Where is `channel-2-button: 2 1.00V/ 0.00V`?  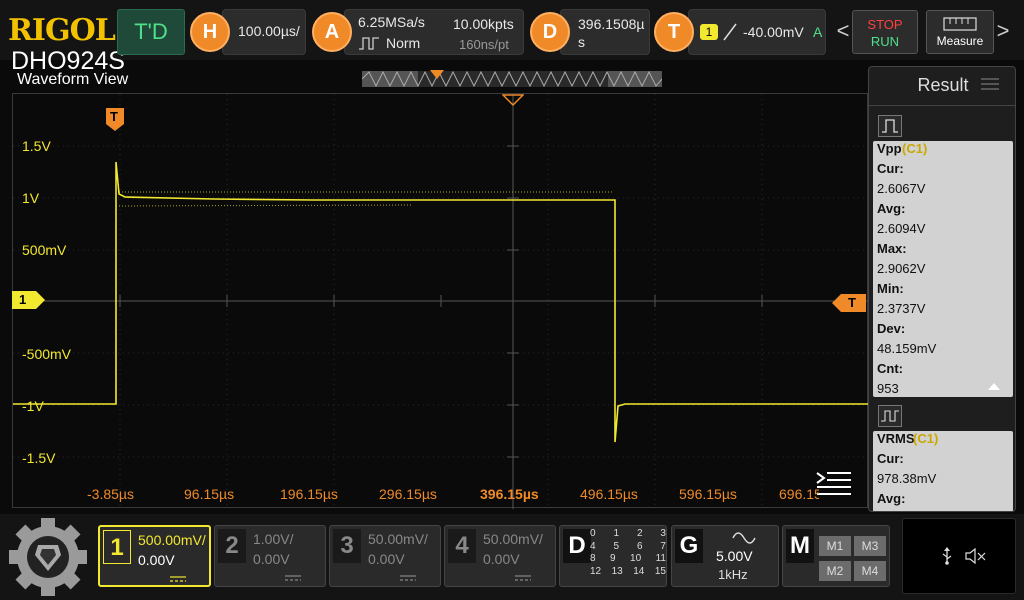 channel-2-button: 2 1.00V/ 0.00V is located at coordinates (270, 556).